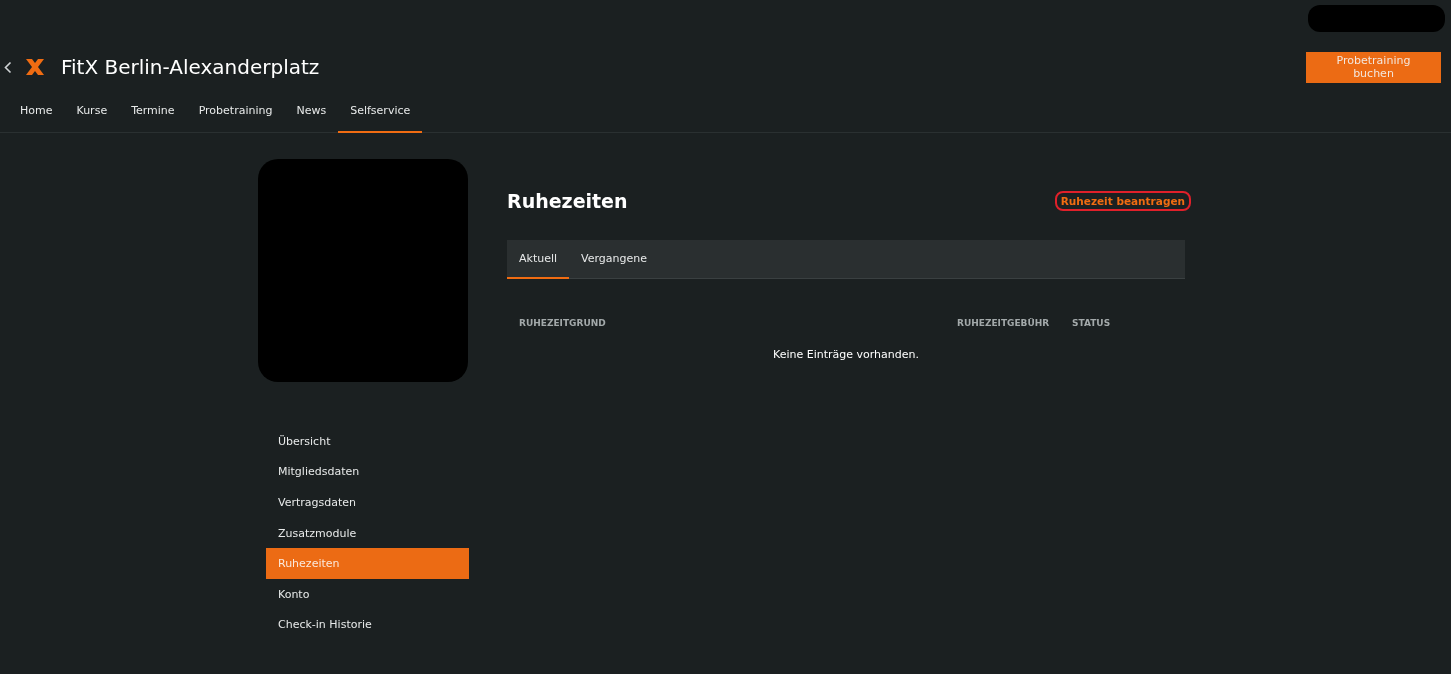 The height and width of the screenshot is (674, 1451). I want to click on logo-icon, so click(35, 67).